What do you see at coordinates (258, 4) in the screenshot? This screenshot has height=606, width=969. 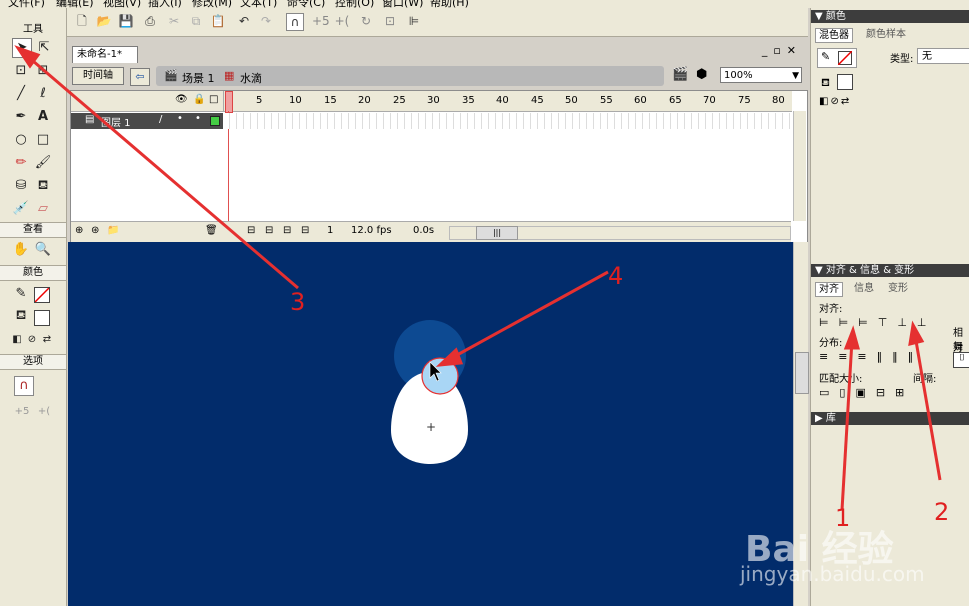 I see `menu-text: 文本(T)` at bounding box center [258, 4].